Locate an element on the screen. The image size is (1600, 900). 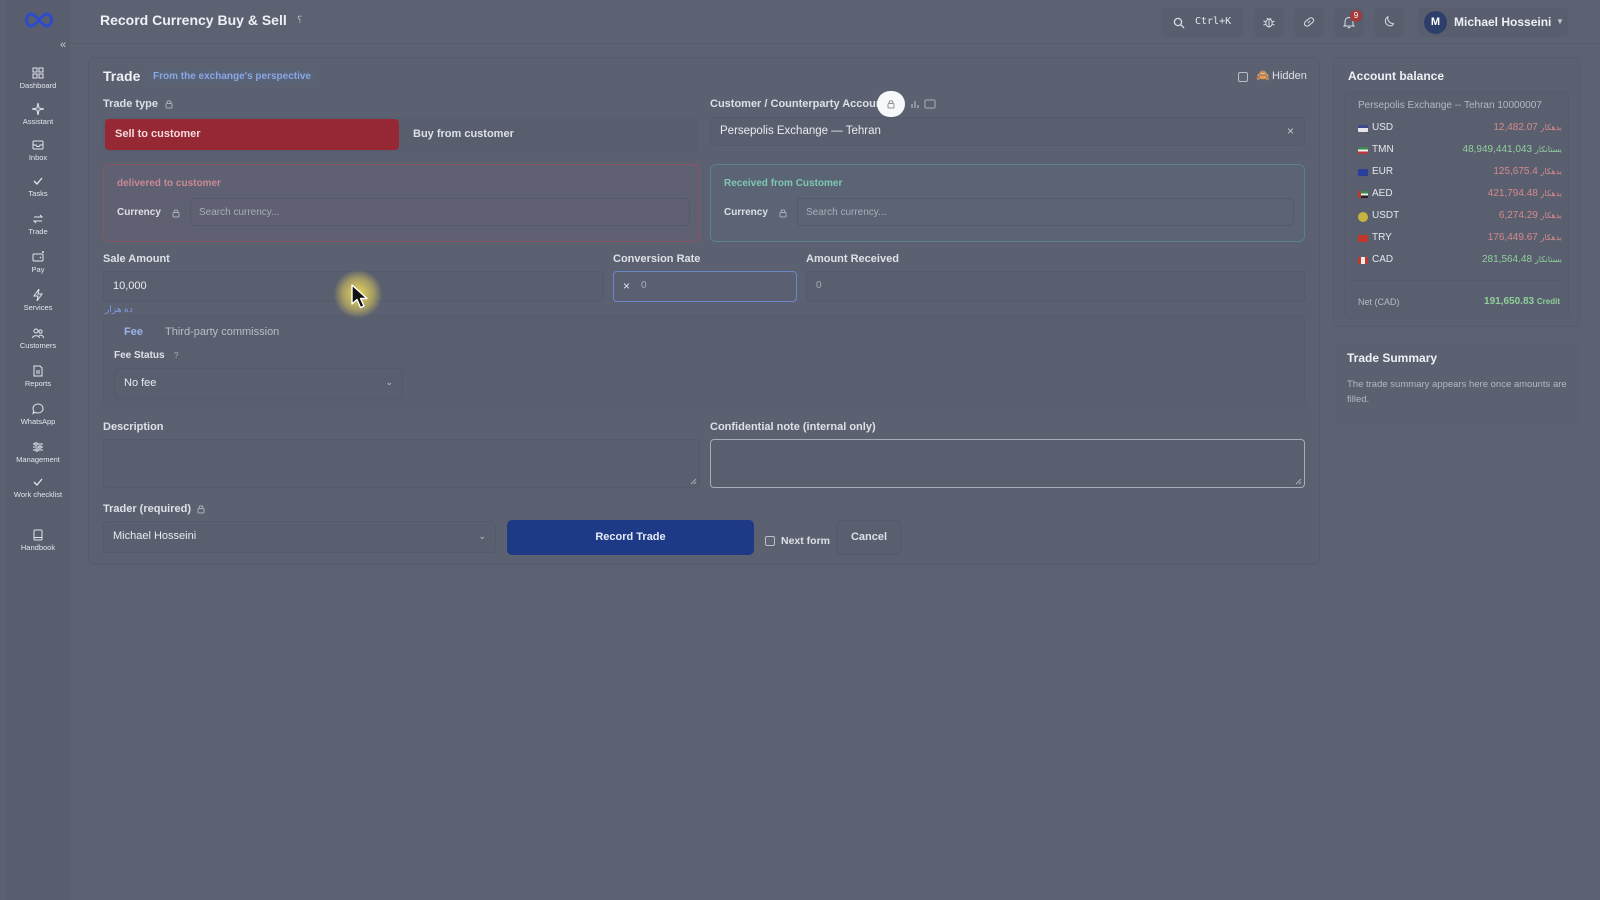
bug-icon is located at coordinates (1269, 22).